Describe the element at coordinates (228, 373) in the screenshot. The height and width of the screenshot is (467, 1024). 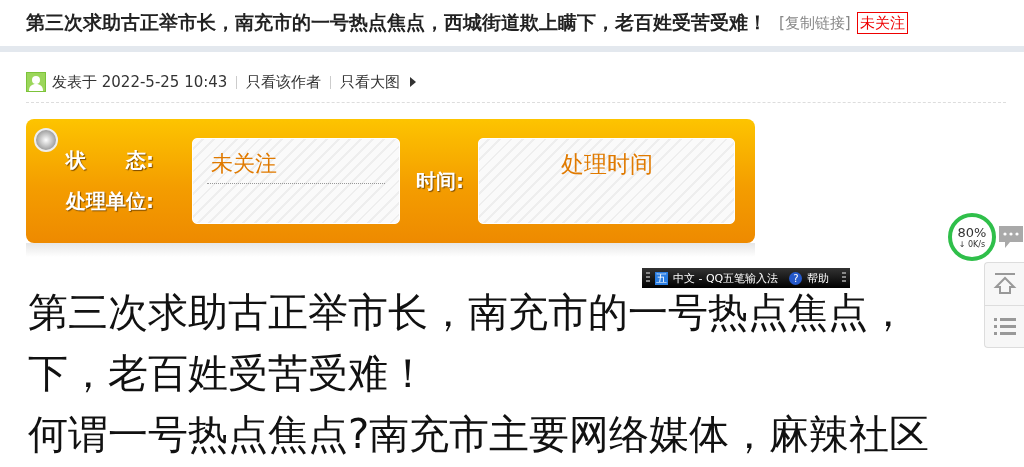
I see `body-text: 下，老百姓受苦受难！` at that location.